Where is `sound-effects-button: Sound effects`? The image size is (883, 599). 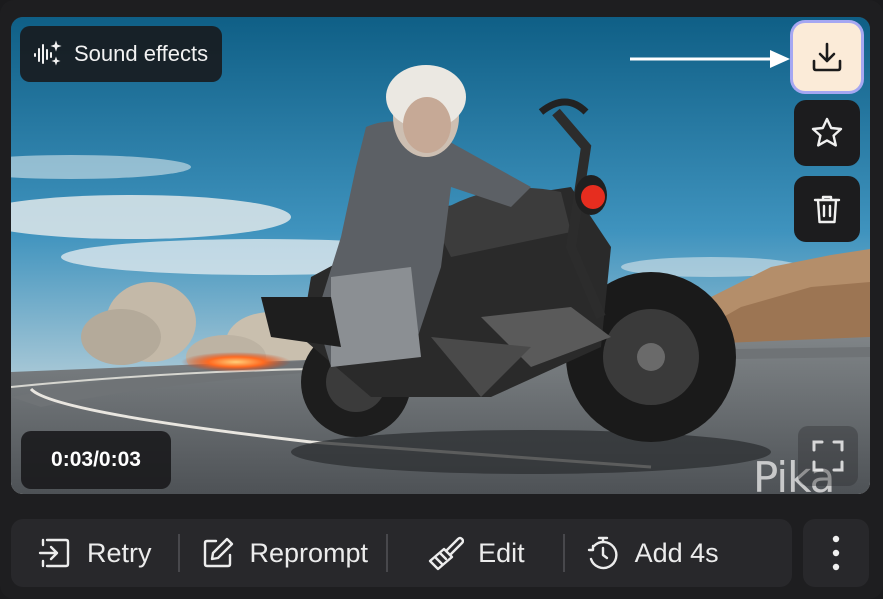 sound-effects-button: Sound effects is located at coordinates (121, 54).